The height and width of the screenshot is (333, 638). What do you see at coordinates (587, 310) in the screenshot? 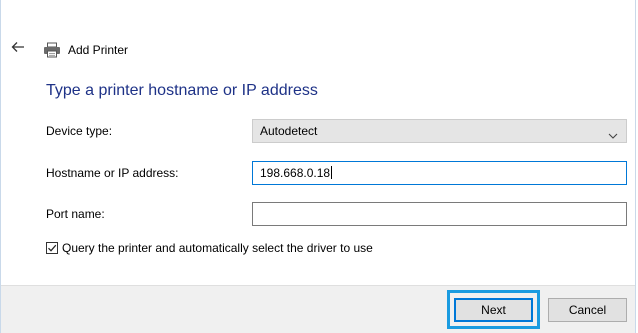
I see `cancel-button: Cancel` at bounding box center [587, 310].